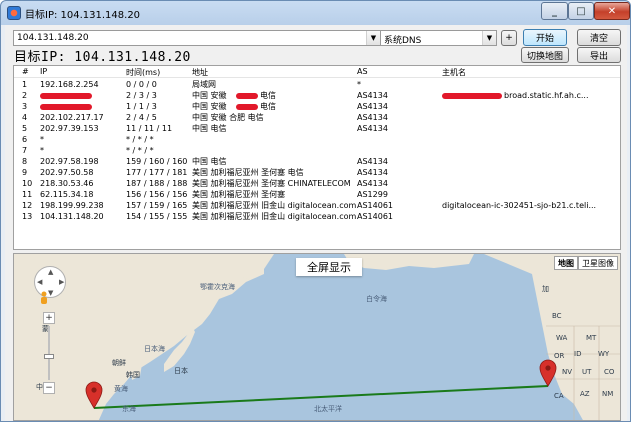 The width and height of the screenshot is (631, 422). What do you see at coordinates (545, 37) in the screenshot?
I see `start-button: 开始` at bounding box center [545, 37].